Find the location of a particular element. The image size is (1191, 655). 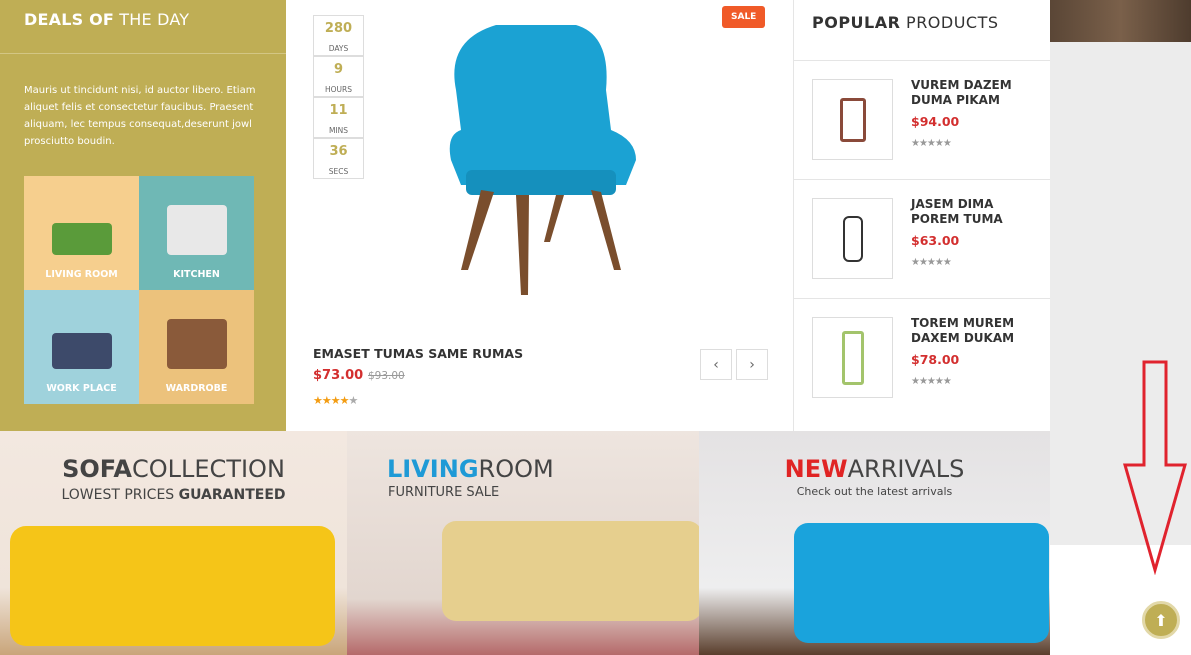

list-item: JASEM DIMA POREM TUMA $63.00 ★★★★★ is located at coordinates (922, 238).